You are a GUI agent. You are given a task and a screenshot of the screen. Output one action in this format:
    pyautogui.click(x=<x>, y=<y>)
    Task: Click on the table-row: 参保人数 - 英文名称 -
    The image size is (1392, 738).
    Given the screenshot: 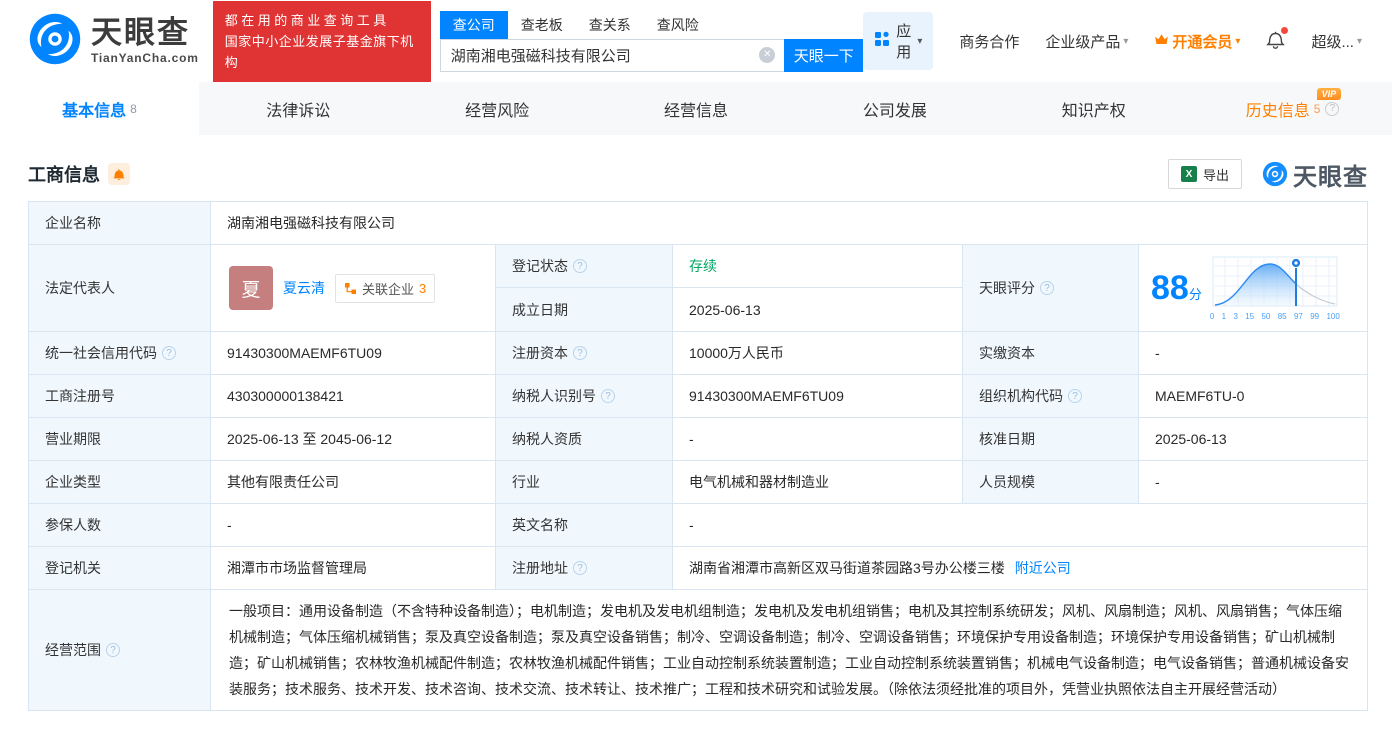 What is the action you would take?
    pyautogui.click(x=698, y=525)
    